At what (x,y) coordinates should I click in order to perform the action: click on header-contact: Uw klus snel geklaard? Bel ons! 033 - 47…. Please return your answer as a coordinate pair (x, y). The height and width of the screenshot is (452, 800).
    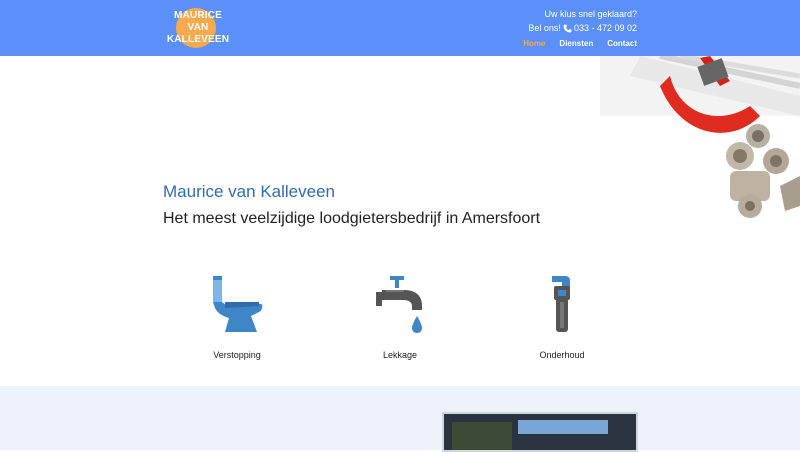
    Looking at the image, I should click on (582, 21).